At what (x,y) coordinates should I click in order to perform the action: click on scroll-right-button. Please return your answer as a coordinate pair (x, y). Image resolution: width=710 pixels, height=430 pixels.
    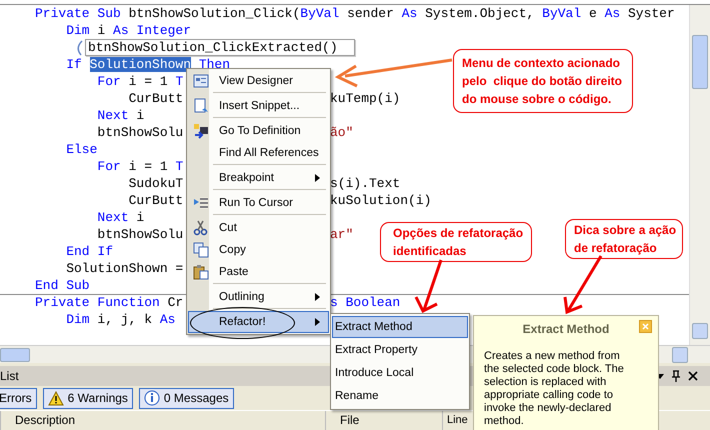
    Looking at the image, I should click on (680, 354).